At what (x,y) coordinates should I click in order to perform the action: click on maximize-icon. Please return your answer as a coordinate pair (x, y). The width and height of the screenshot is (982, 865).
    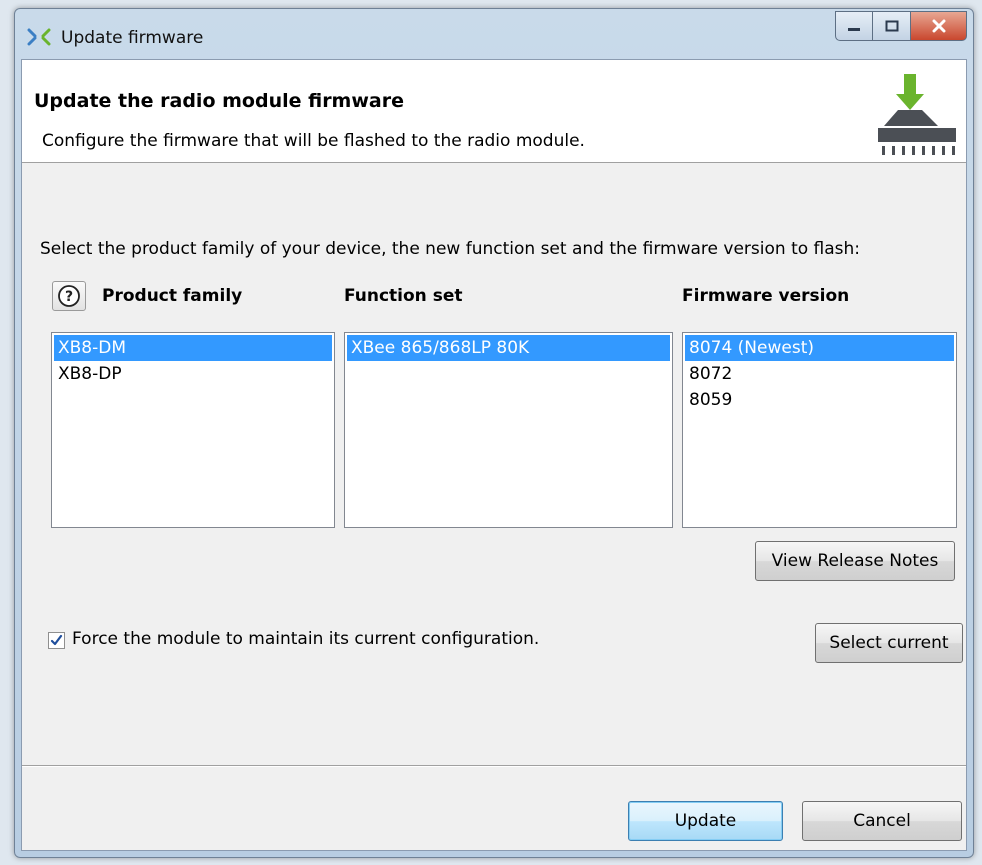
    Looking at the image, I should click on (892, 26).